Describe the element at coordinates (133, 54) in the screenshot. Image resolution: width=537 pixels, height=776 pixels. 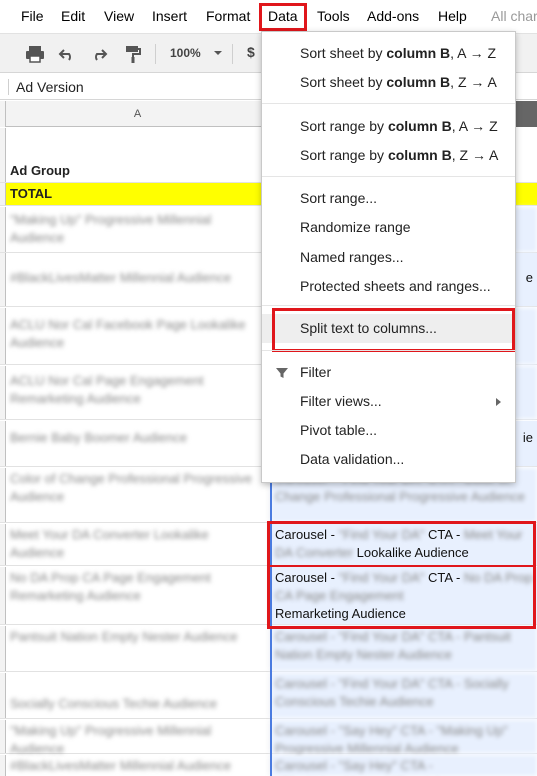
I see `paint-format-icon` at that location.